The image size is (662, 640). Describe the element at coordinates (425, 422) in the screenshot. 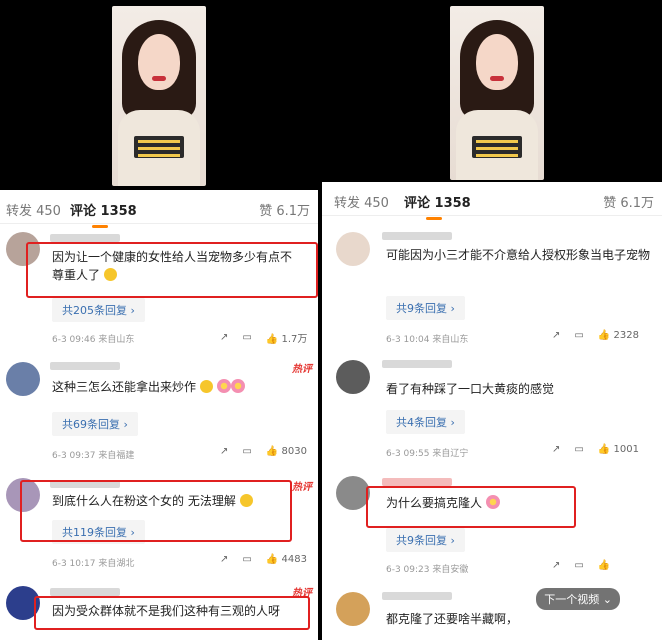

I see `reply-count-link: 共4条回复 ›` at that location.